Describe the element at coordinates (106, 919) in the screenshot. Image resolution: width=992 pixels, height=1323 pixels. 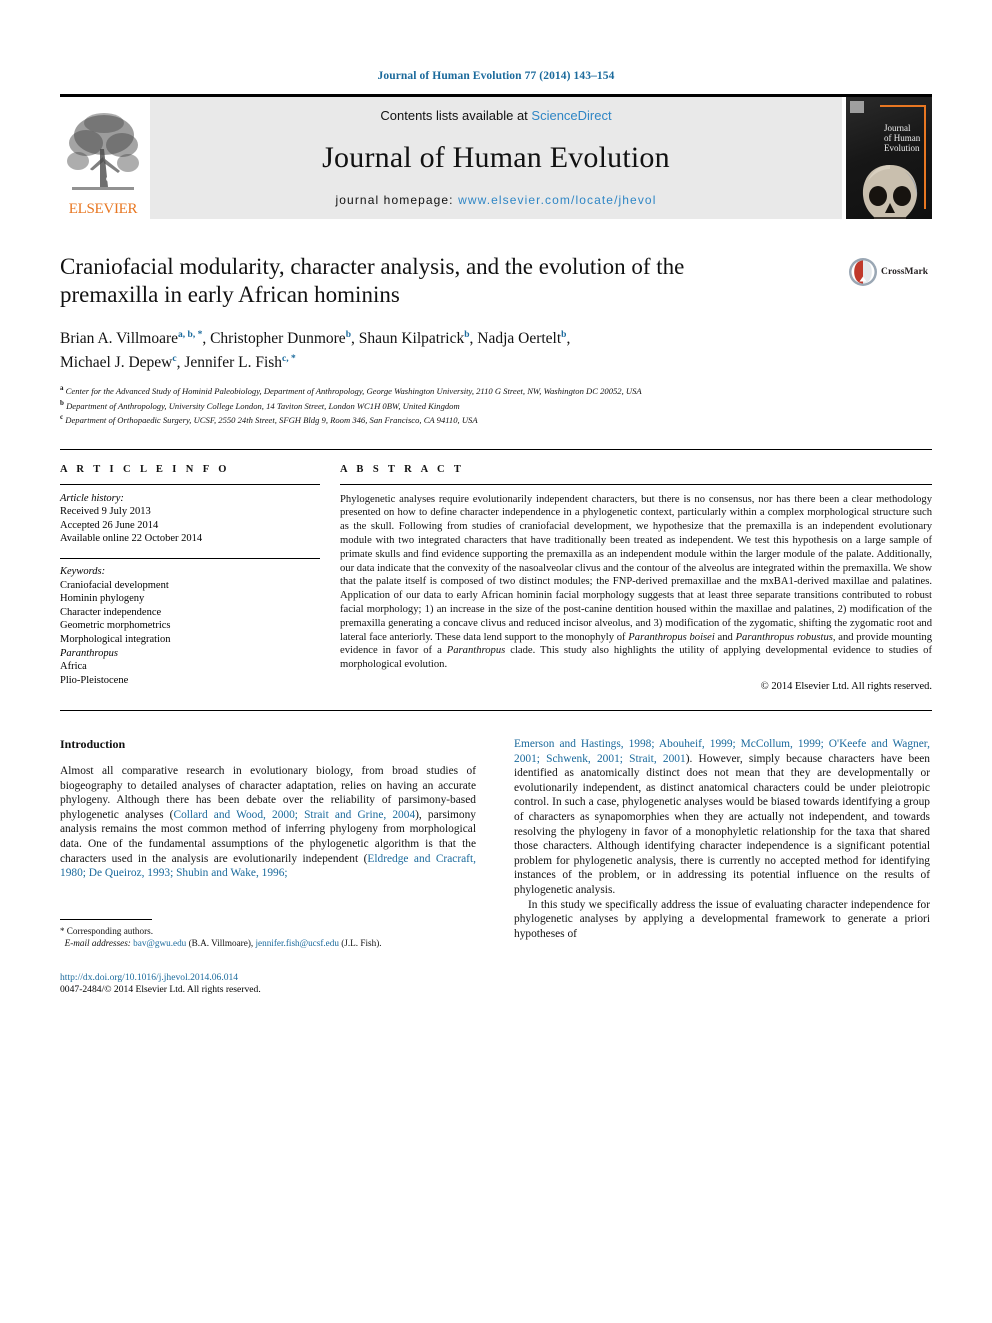
I see `footnote-divider` at that location.